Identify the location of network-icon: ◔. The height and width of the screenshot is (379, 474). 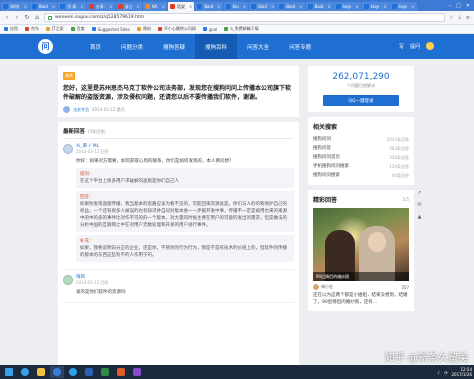
(446, 372).